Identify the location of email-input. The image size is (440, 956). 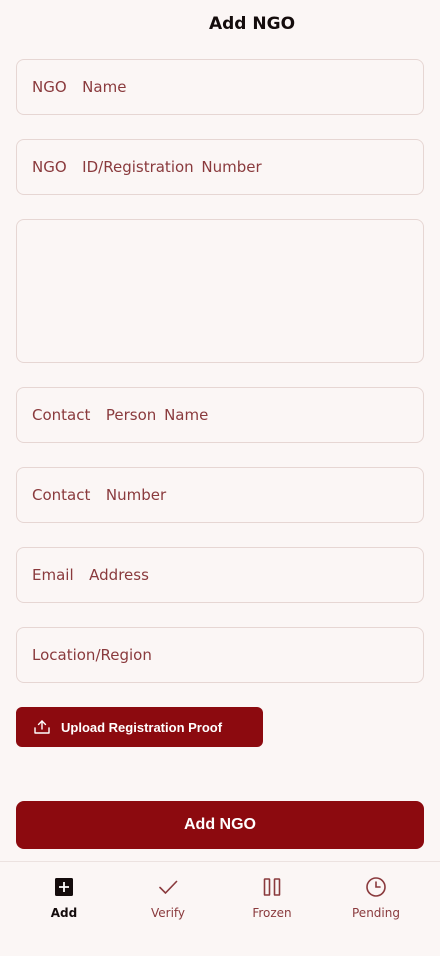
(220, 575).